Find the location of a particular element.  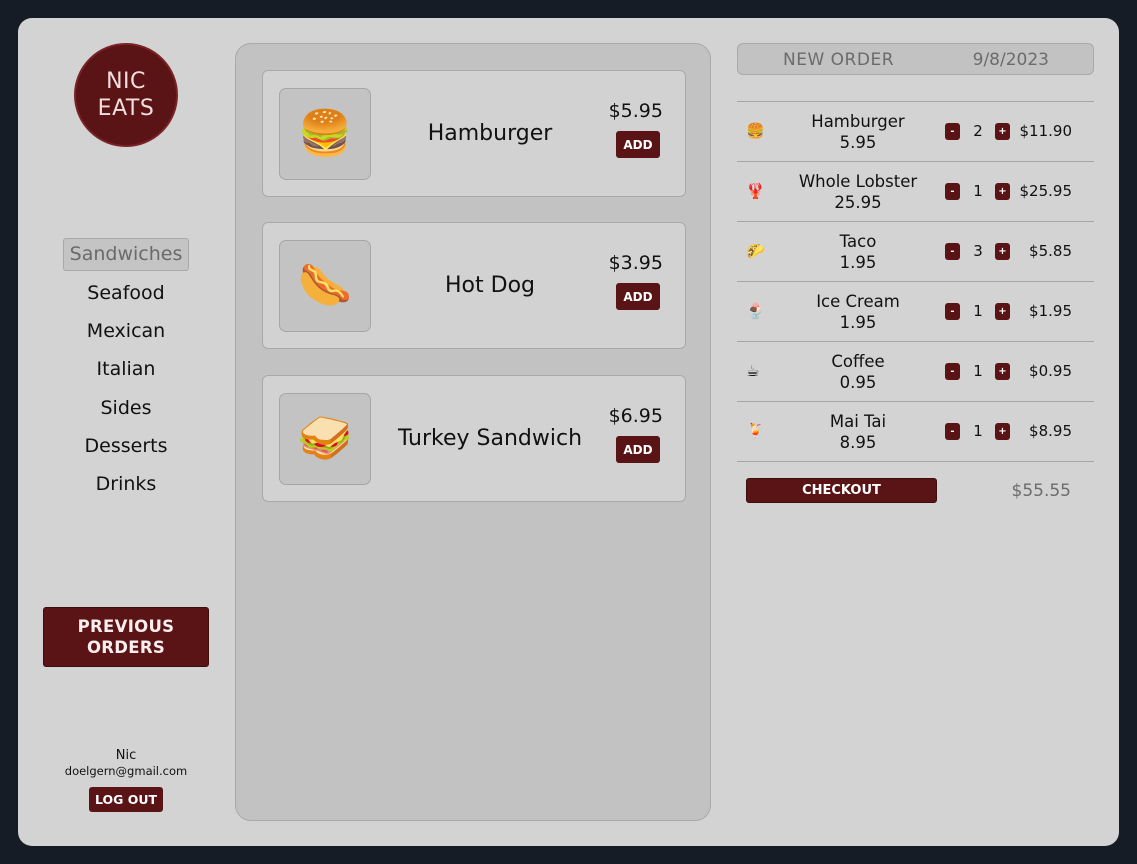

category-italian: Italian is located at coordinates (126, 369).